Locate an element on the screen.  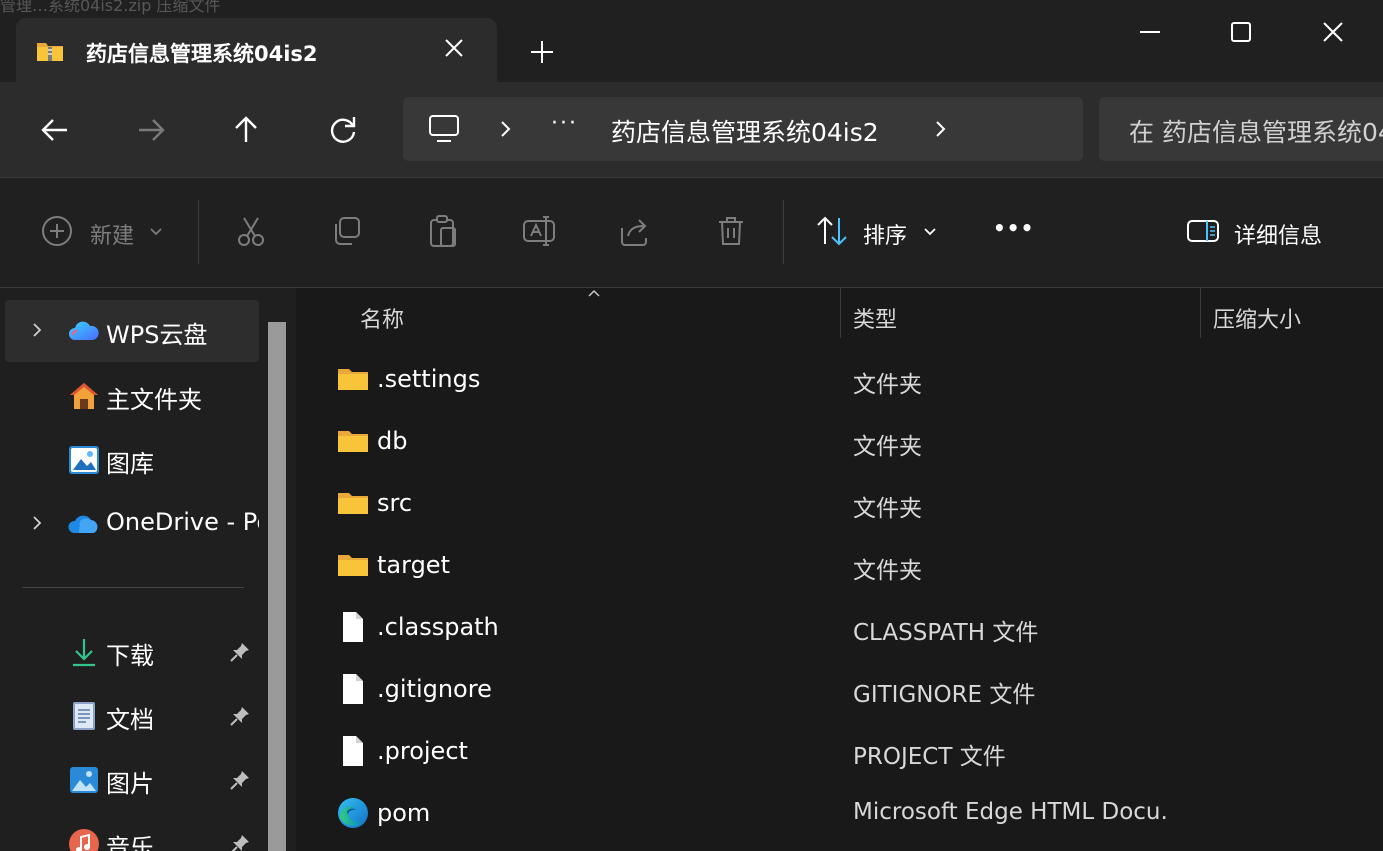
navigation-bar: ··· 药店信息管理系统04is2 在 药店信息管理系统04is2 中搜索 is located at coordinates (691, 130).